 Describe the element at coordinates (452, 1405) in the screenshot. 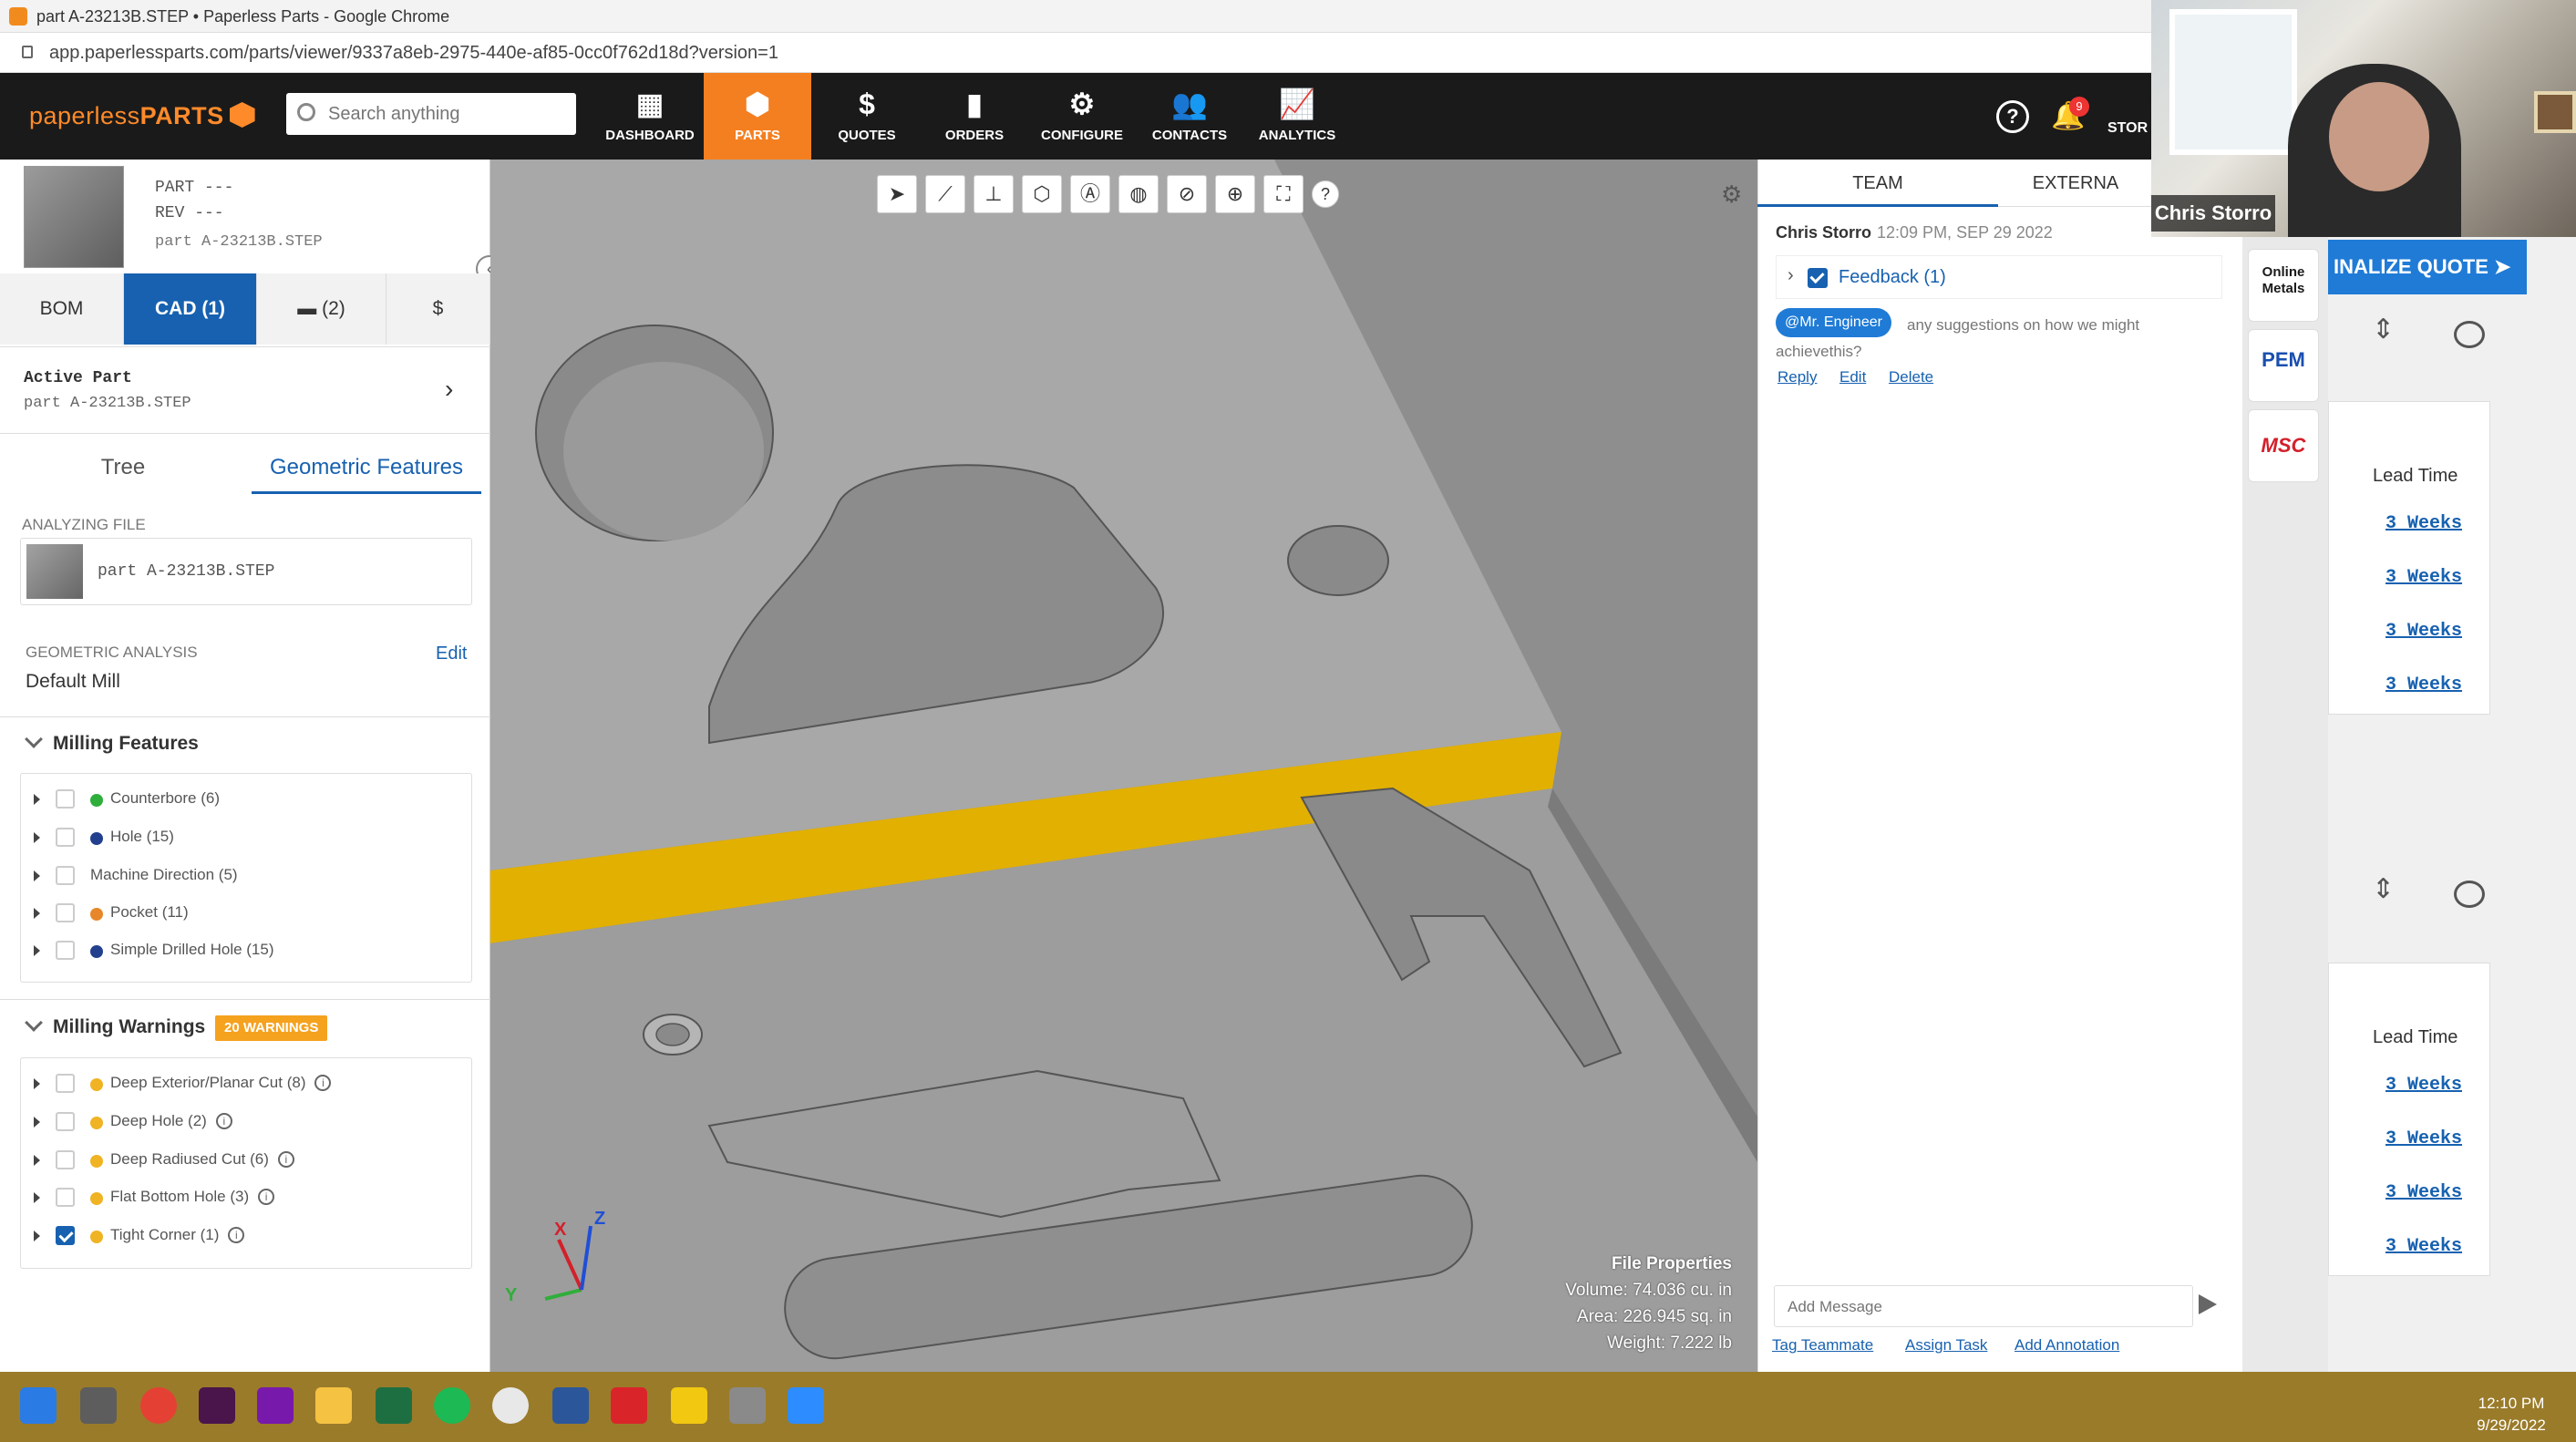

I see `spotify-icon` at that location.